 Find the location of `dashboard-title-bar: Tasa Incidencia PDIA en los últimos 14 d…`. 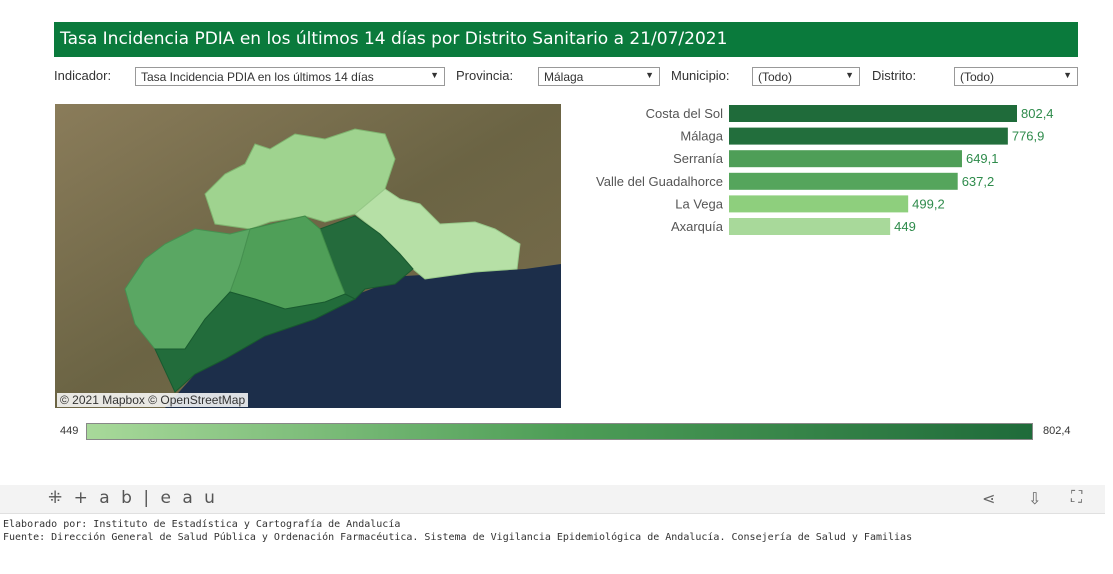

dashboard-title-bar: Tasa Incidencia PDIA en los últimos 14 d… is located at coordinates (566, 39).